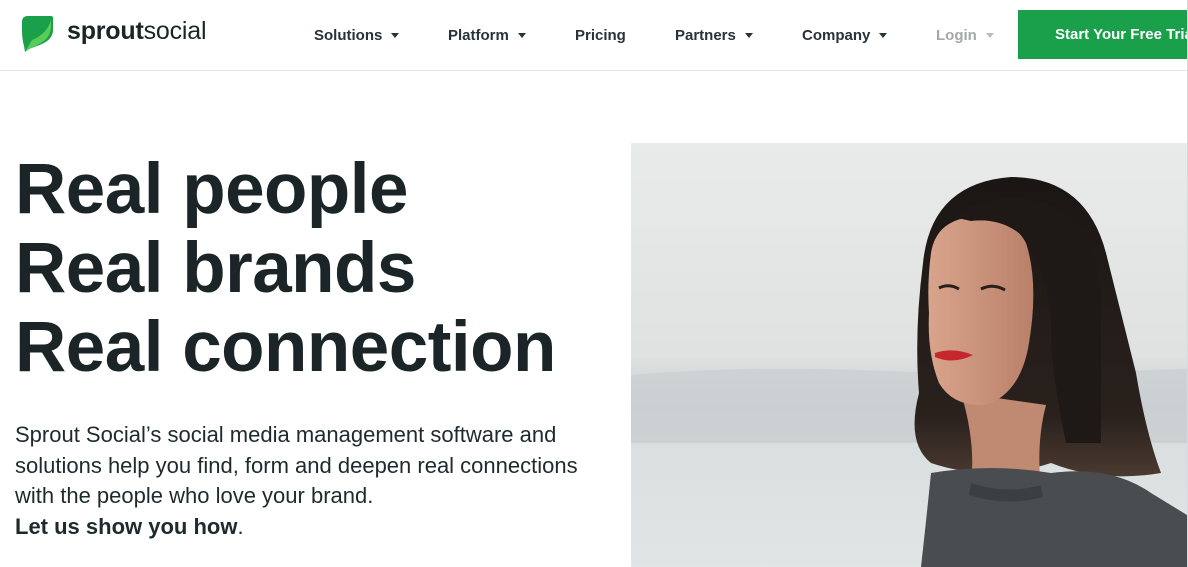 The width and height of the screenshot is (1188, 567). I want to click on nav-platform: Platform, so click(487, 35).